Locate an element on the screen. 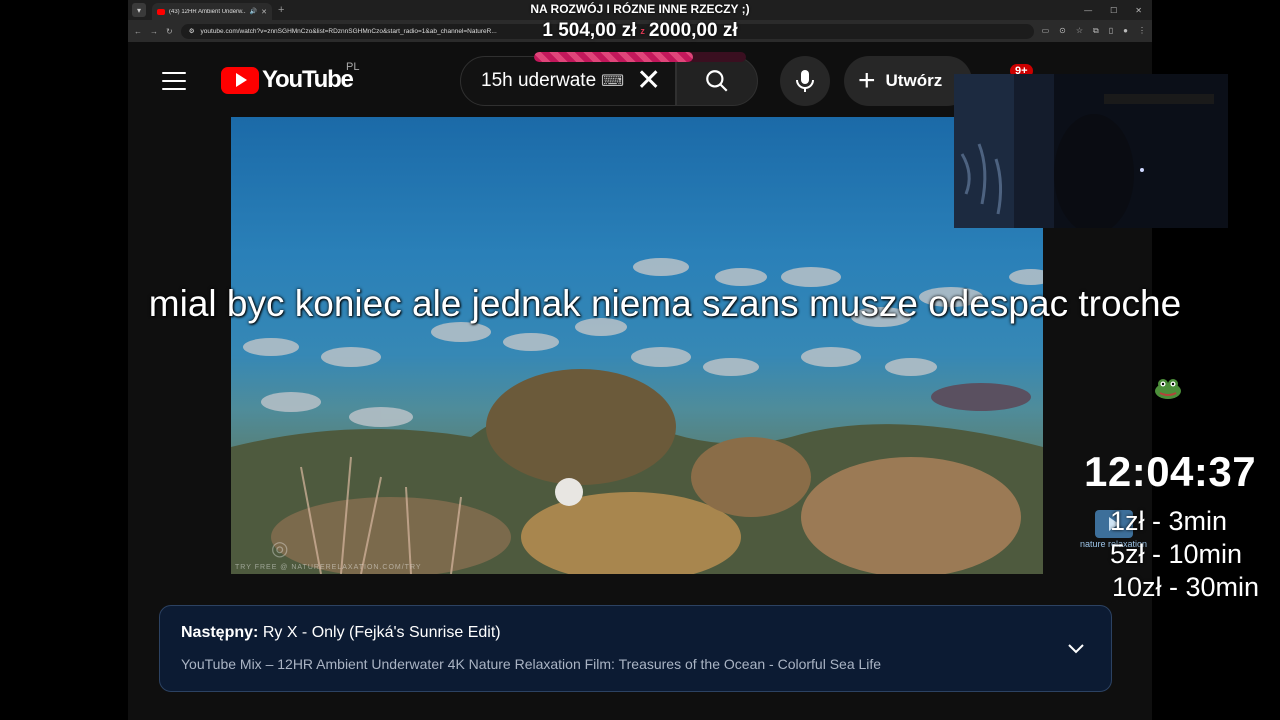 The width and height of the screenshot is (1280, 720). plus-icon: + is located at coordinates (867, 80).